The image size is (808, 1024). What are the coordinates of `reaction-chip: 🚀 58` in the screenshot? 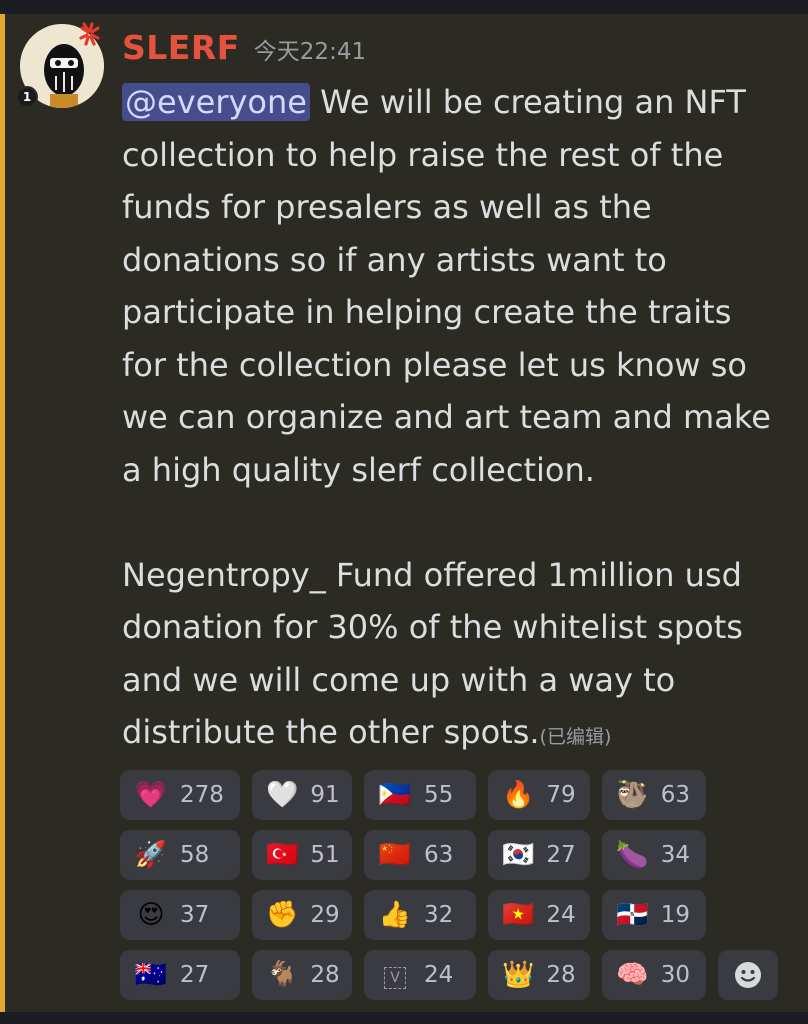 It's located at (180, 855).